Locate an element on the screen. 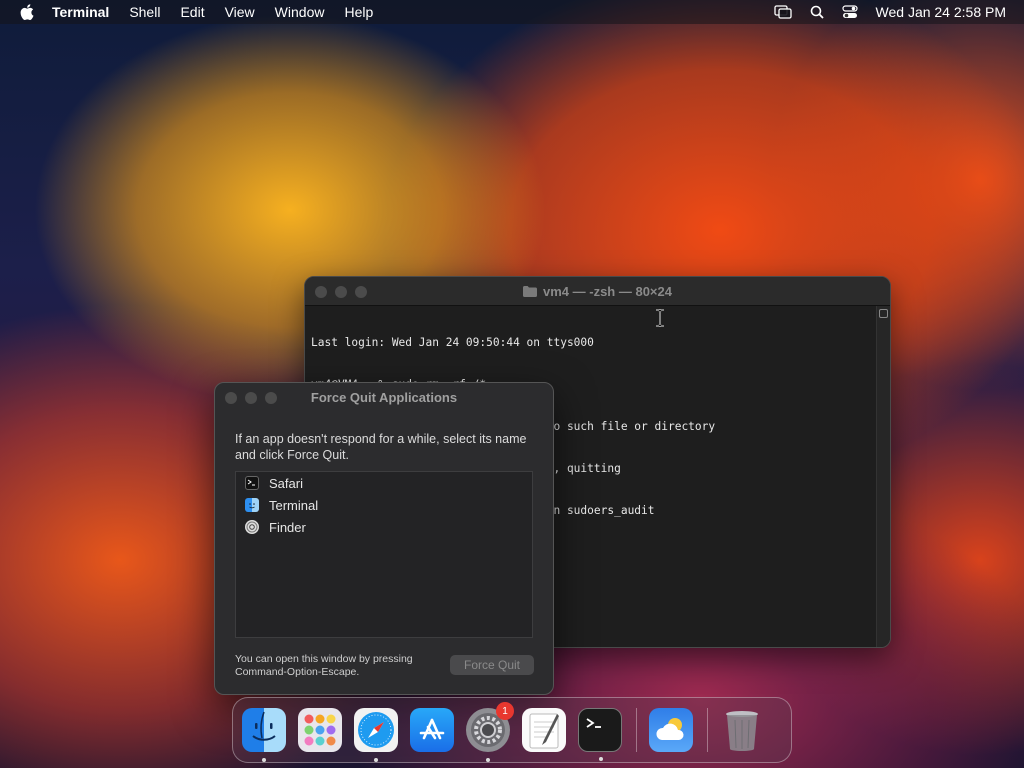 The image size is (1024, 768). text-cursor-icon is located at coordinates (660, 320).